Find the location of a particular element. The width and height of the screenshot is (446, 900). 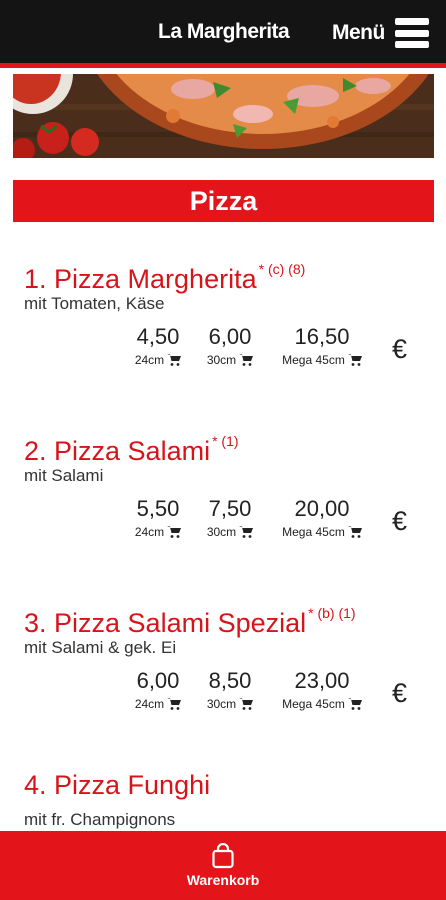

item-title: 4. Pizza Funghi is located at coordinates (117, 785).